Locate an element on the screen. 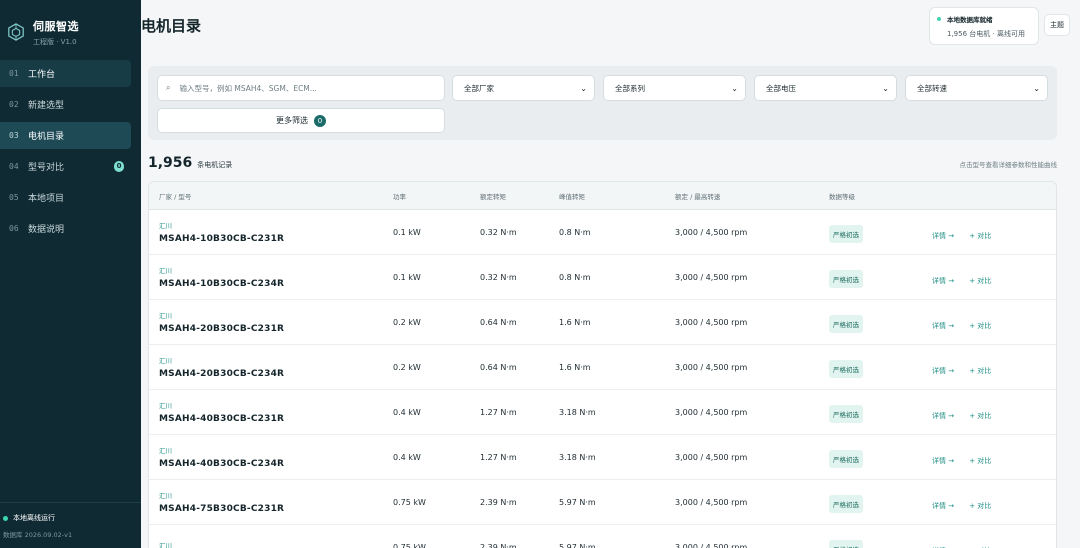 The width and height of the screenshot is (1080, 548). theme-button: 主题 is located at coordinates (1057, 25).